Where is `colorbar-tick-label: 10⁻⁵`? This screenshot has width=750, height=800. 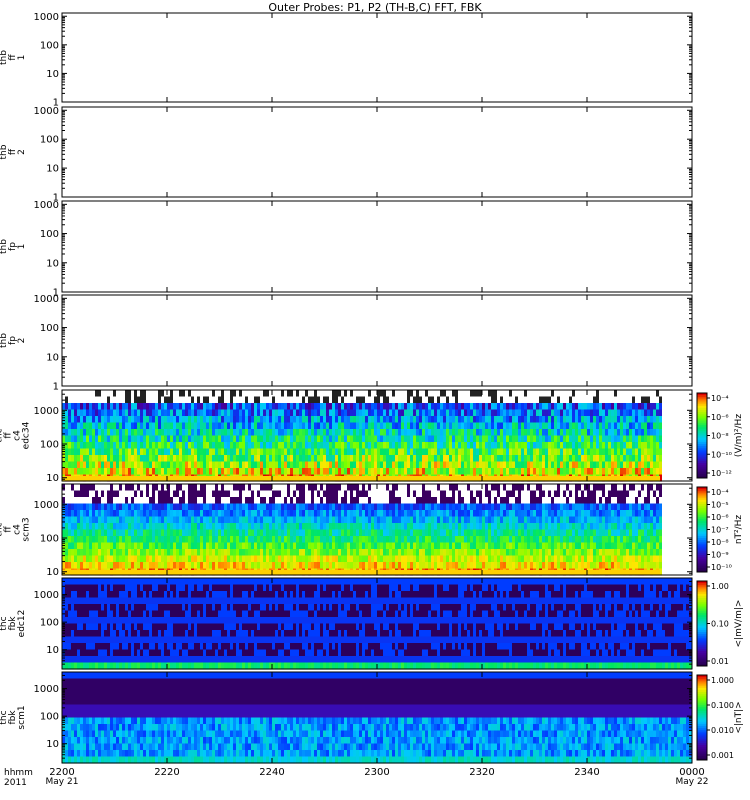 colorbar-tick-label: 10⁻⁵ is located at coordinates (720, 505).